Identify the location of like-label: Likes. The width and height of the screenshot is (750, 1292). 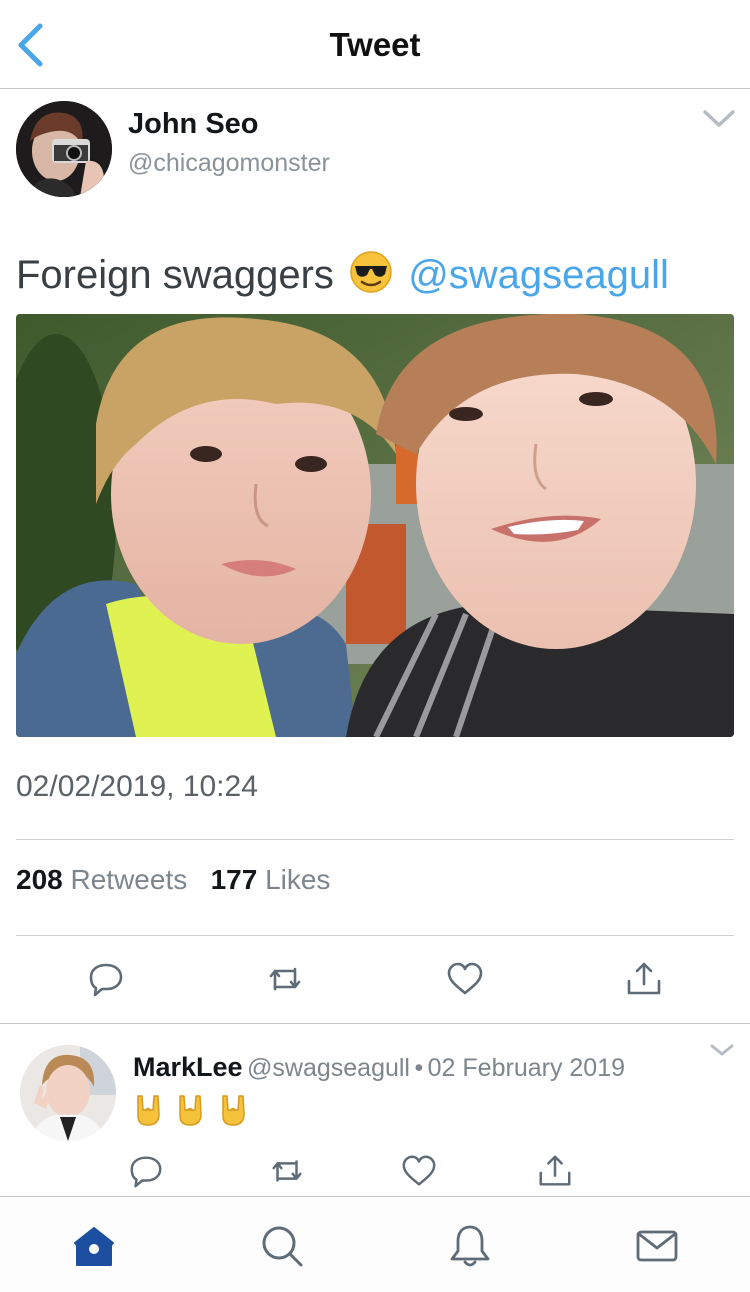
(297, 879).